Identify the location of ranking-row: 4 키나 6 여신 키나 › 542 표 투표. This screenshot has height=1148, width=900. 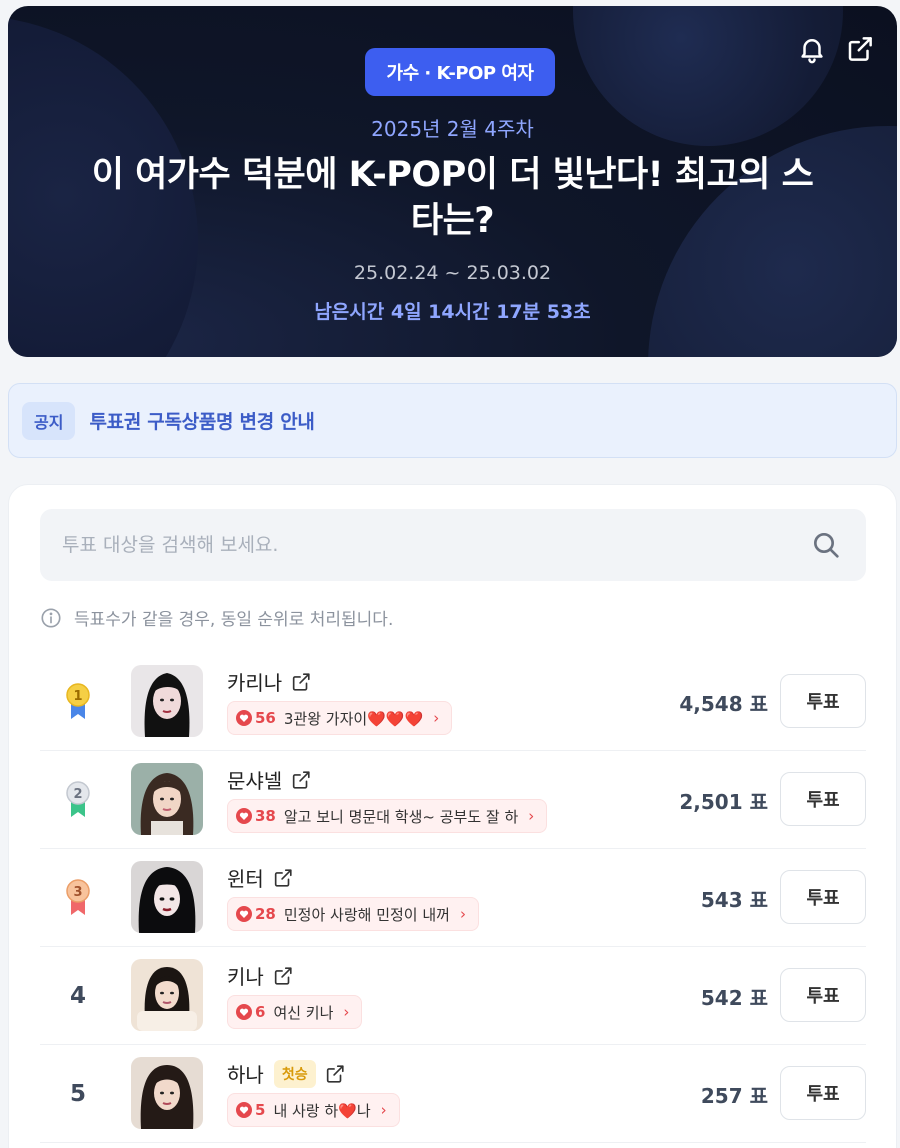
(453, 996).